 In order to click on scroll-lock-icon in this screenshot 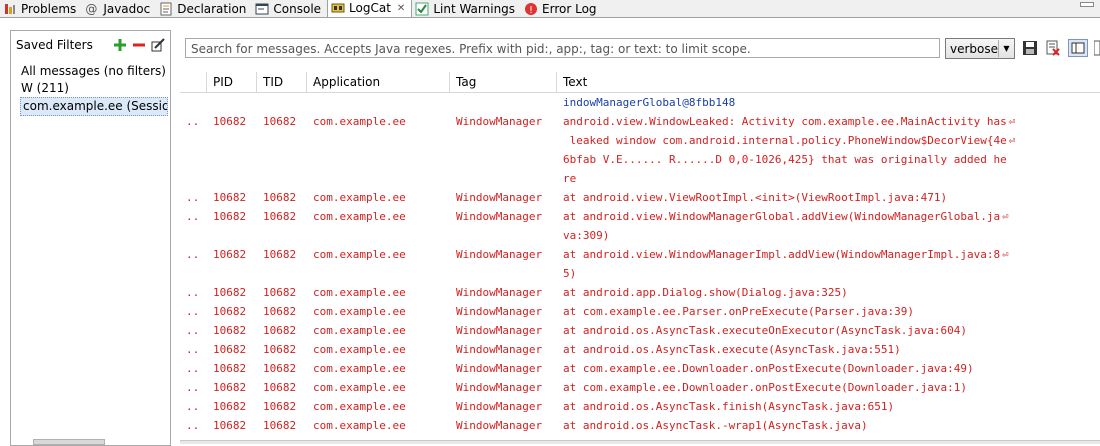, I will do `click(1096, 48)`.